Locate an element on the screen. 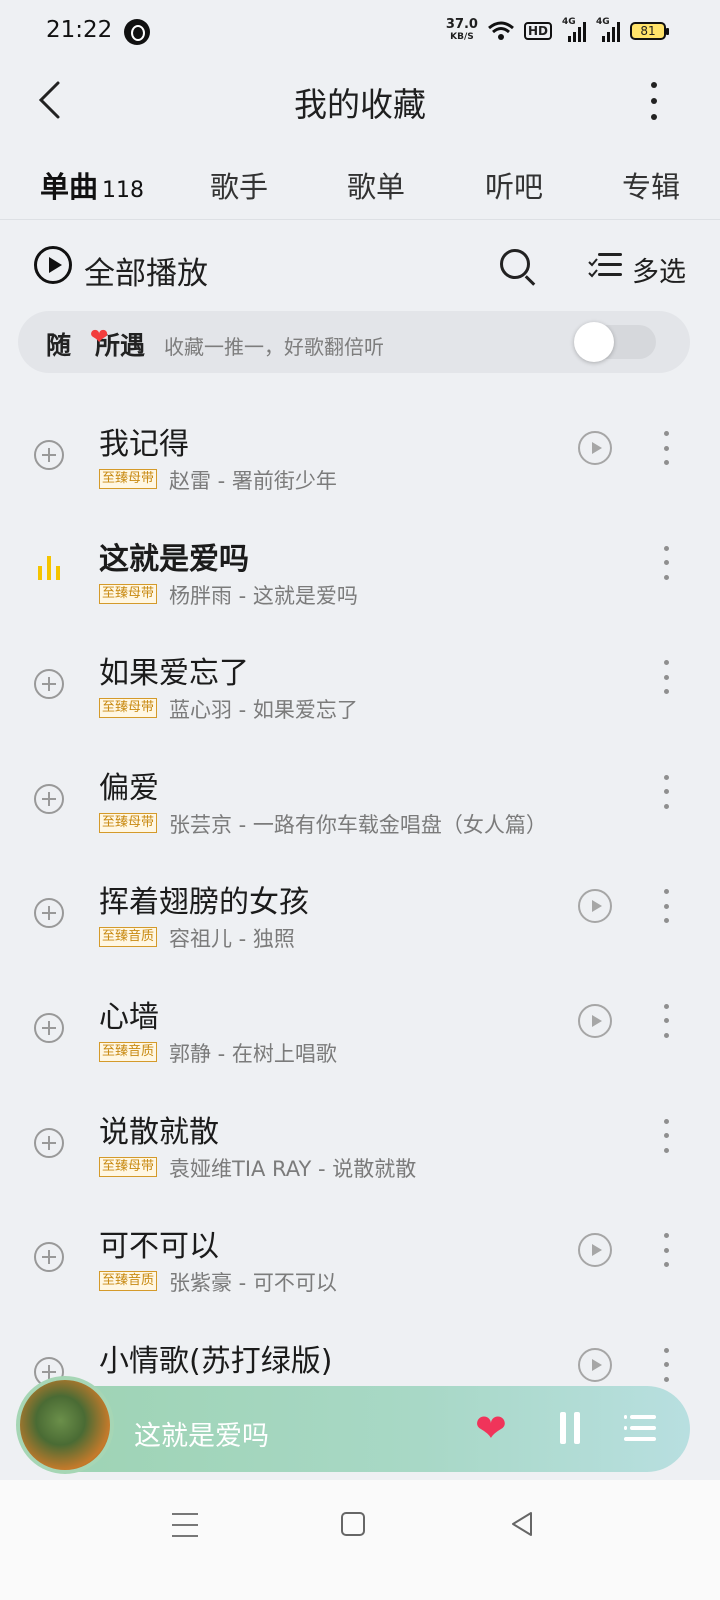 The image size is (720, 1600). song-row: 这就是爱吗 至臻母带 杨胖雨 - 这就是爱吗 is located at coordinates (360, 567).